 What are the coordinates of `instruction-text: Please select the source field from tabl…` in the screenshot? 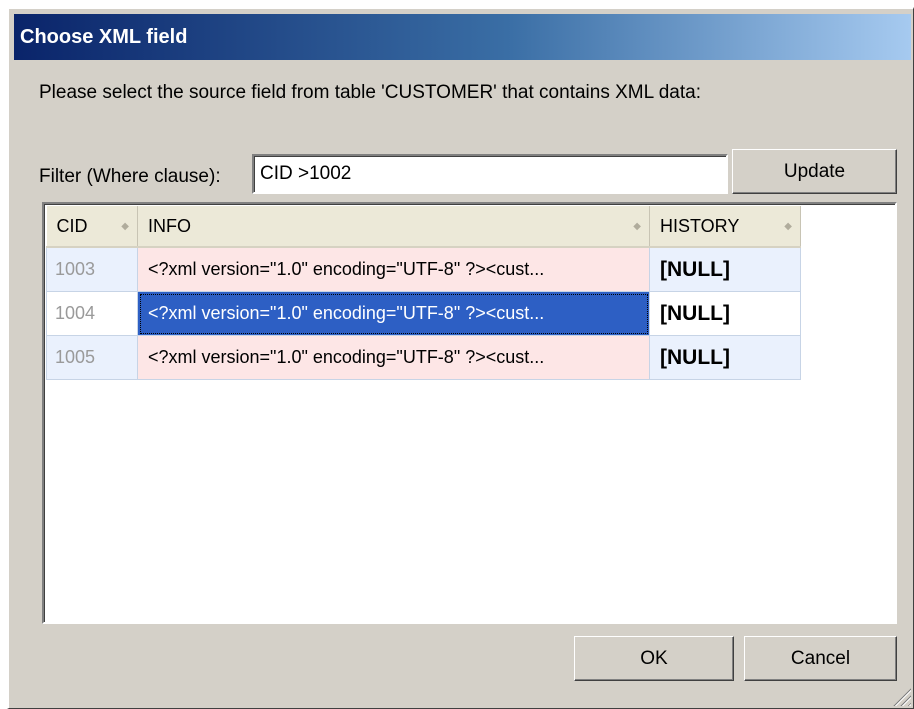 It's located at (370, 92).